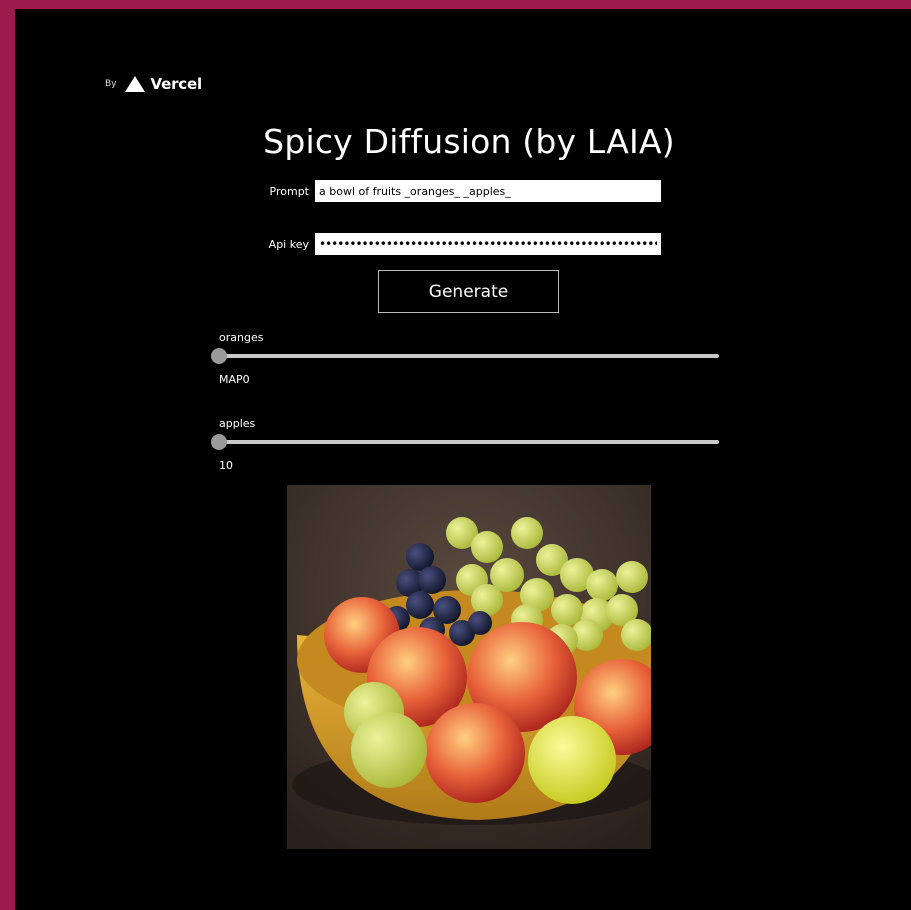 This screenshot has height=910, width=911. I want to click on slider-apples: apples 10, so click(465, 444).